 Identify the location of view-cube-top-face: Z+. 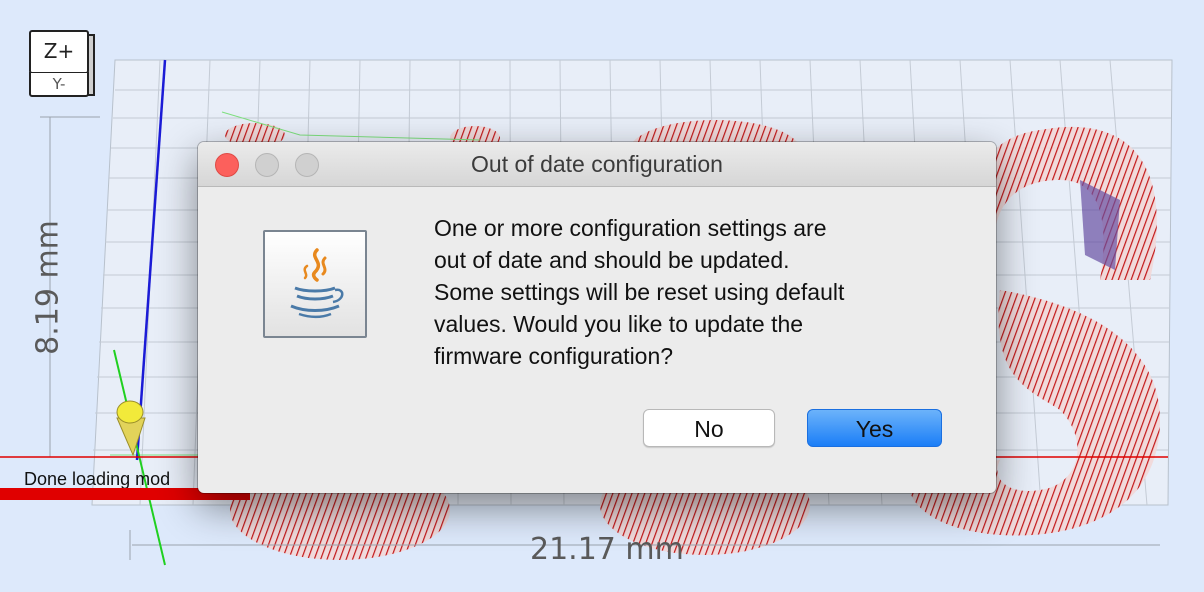
(59, 52).